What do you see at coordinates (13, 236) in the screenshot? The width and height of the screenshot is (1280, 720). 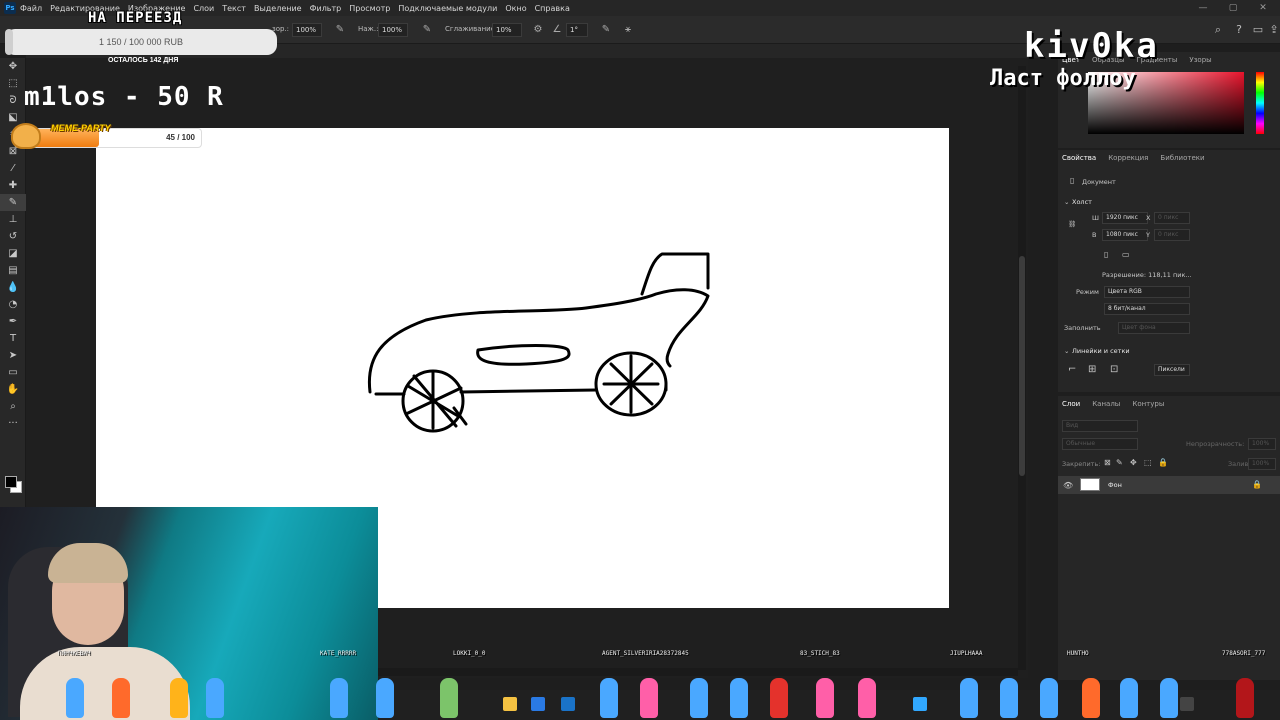 I see `history-brush-tool-icon: ↺` at bounding box center [13, 236].